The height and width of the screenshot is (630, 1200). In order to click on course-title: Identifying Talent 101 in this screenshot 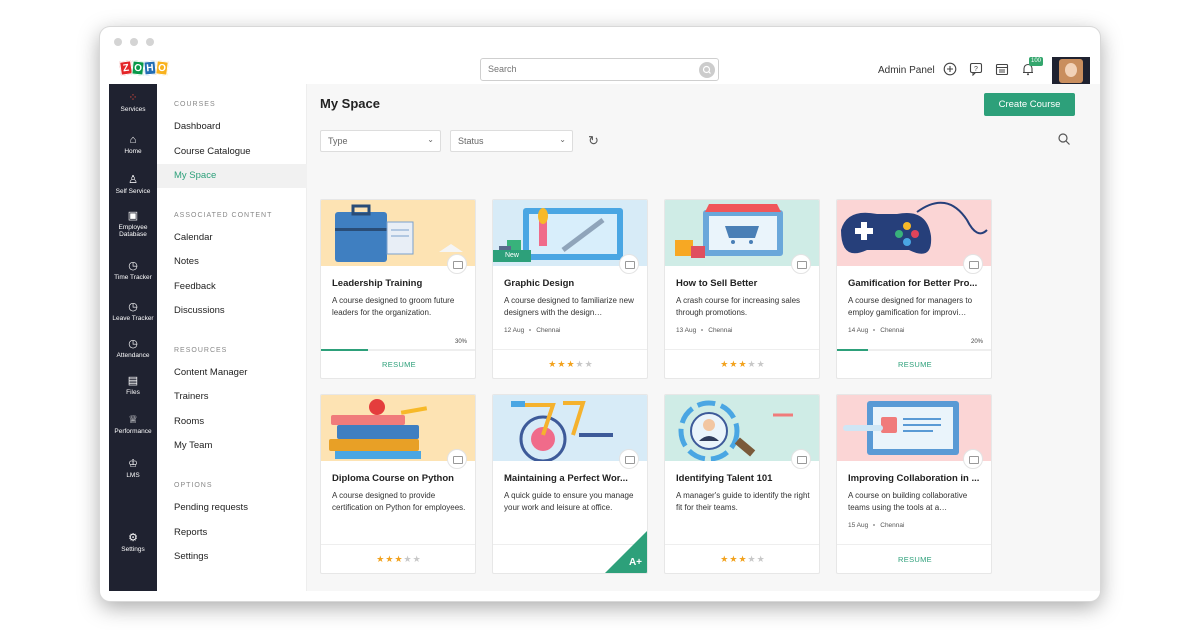, I will do `click(746, 478)`.